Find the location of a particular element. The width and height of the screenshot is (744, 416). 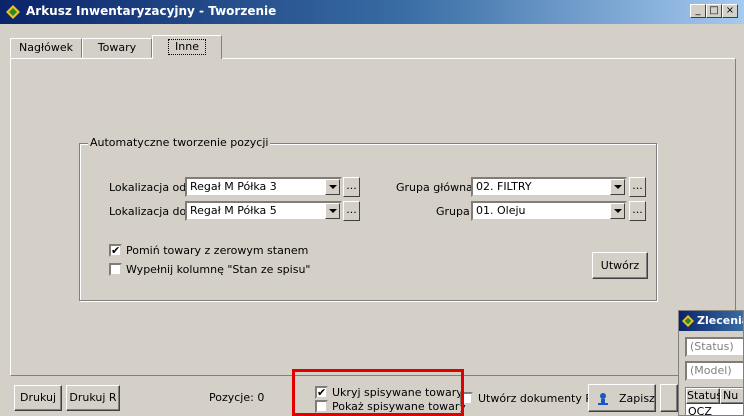

window-title: Arkusz Inwentaryzacyjny - Tworzenie is located at coordinates (151, 11).